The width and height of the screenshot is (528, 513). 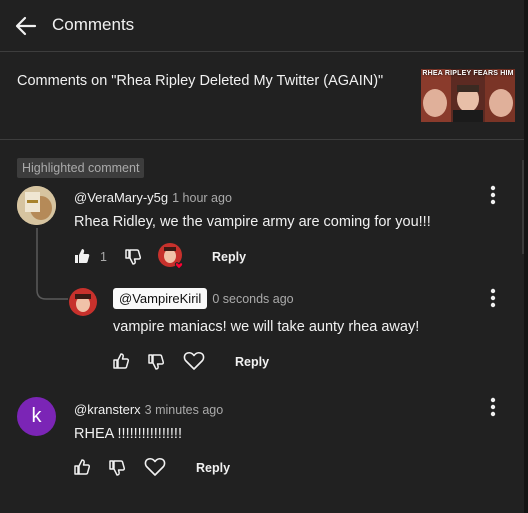 I want to click on avatar-letter: k, so click(x=36, y=416).